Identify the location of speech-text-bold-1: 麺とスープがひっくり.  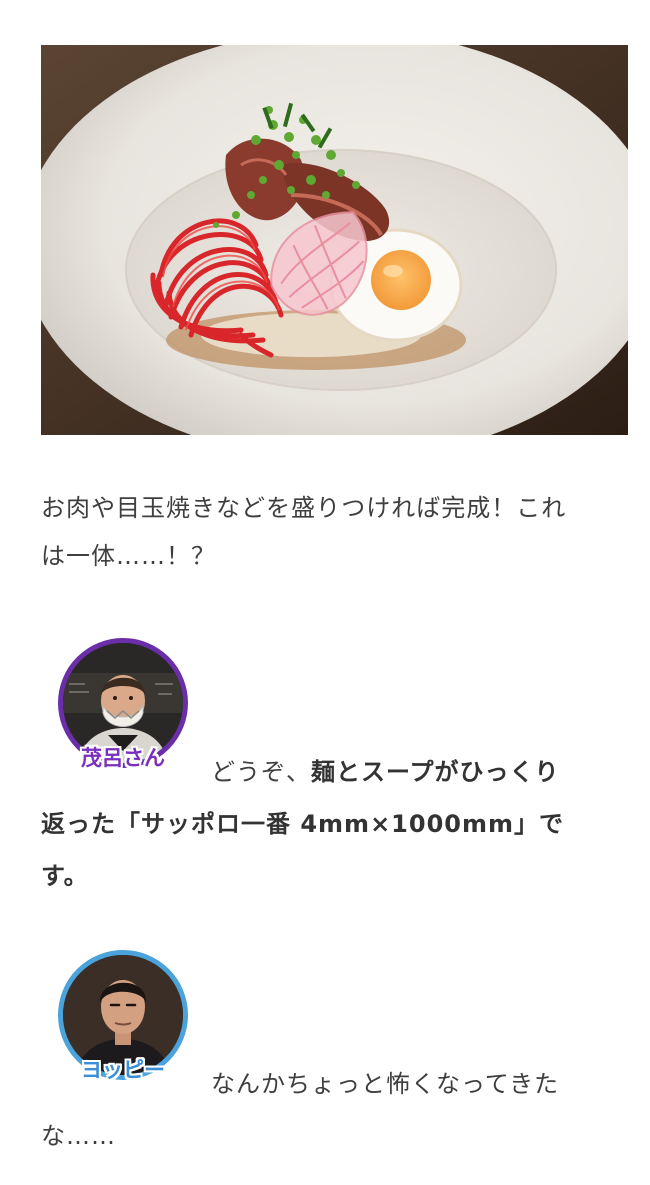
(435, 772).